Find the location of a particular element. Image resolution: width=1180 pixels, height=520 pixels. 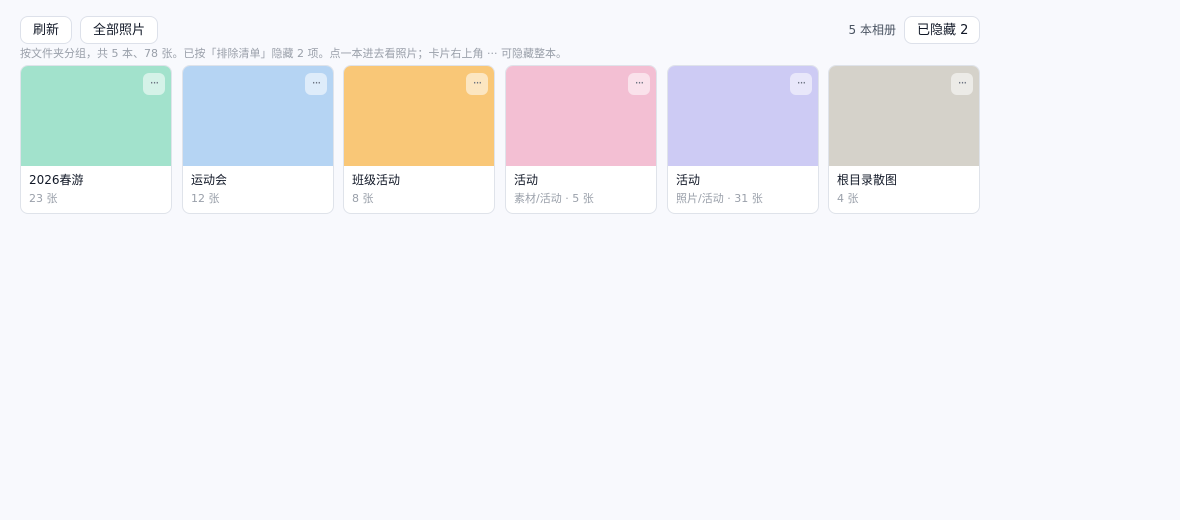

refresh-button: 刷新 is located at coordinates (46, 30).